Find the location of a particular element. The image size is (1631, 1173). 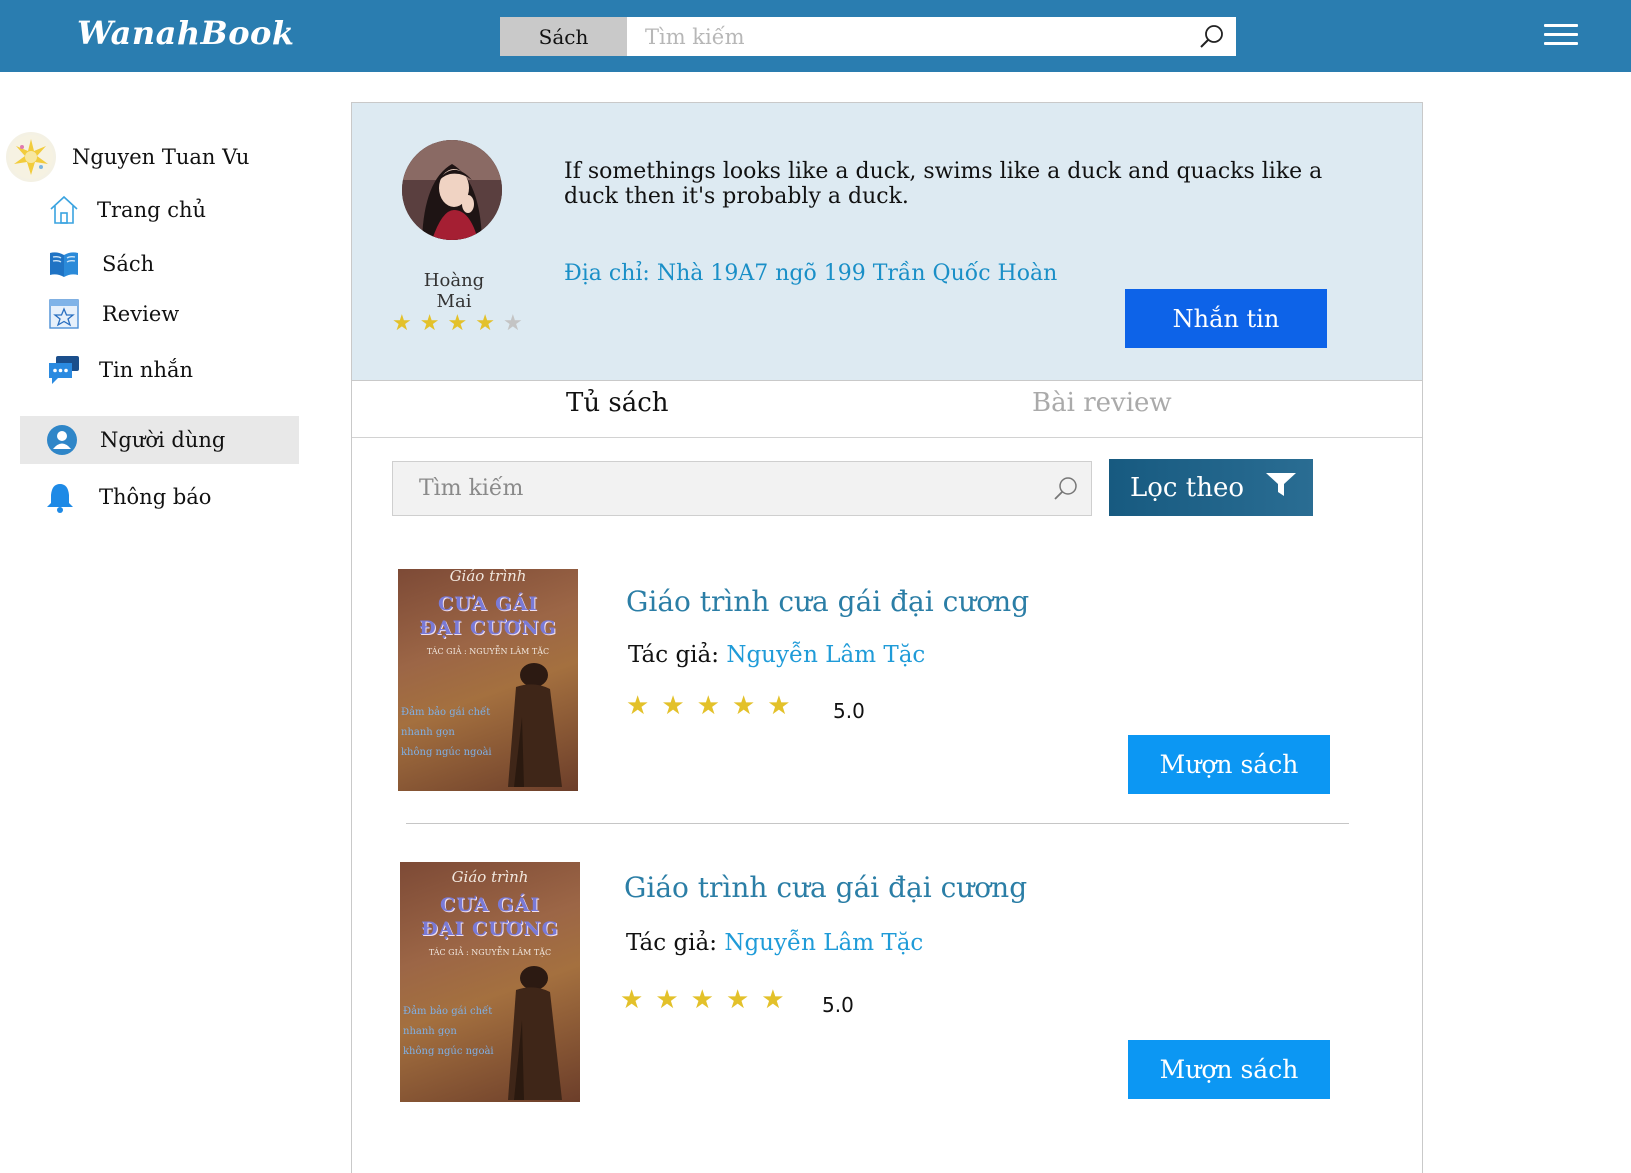

sidebar-item-label: Thông báo is located at coordinates (155, 497).